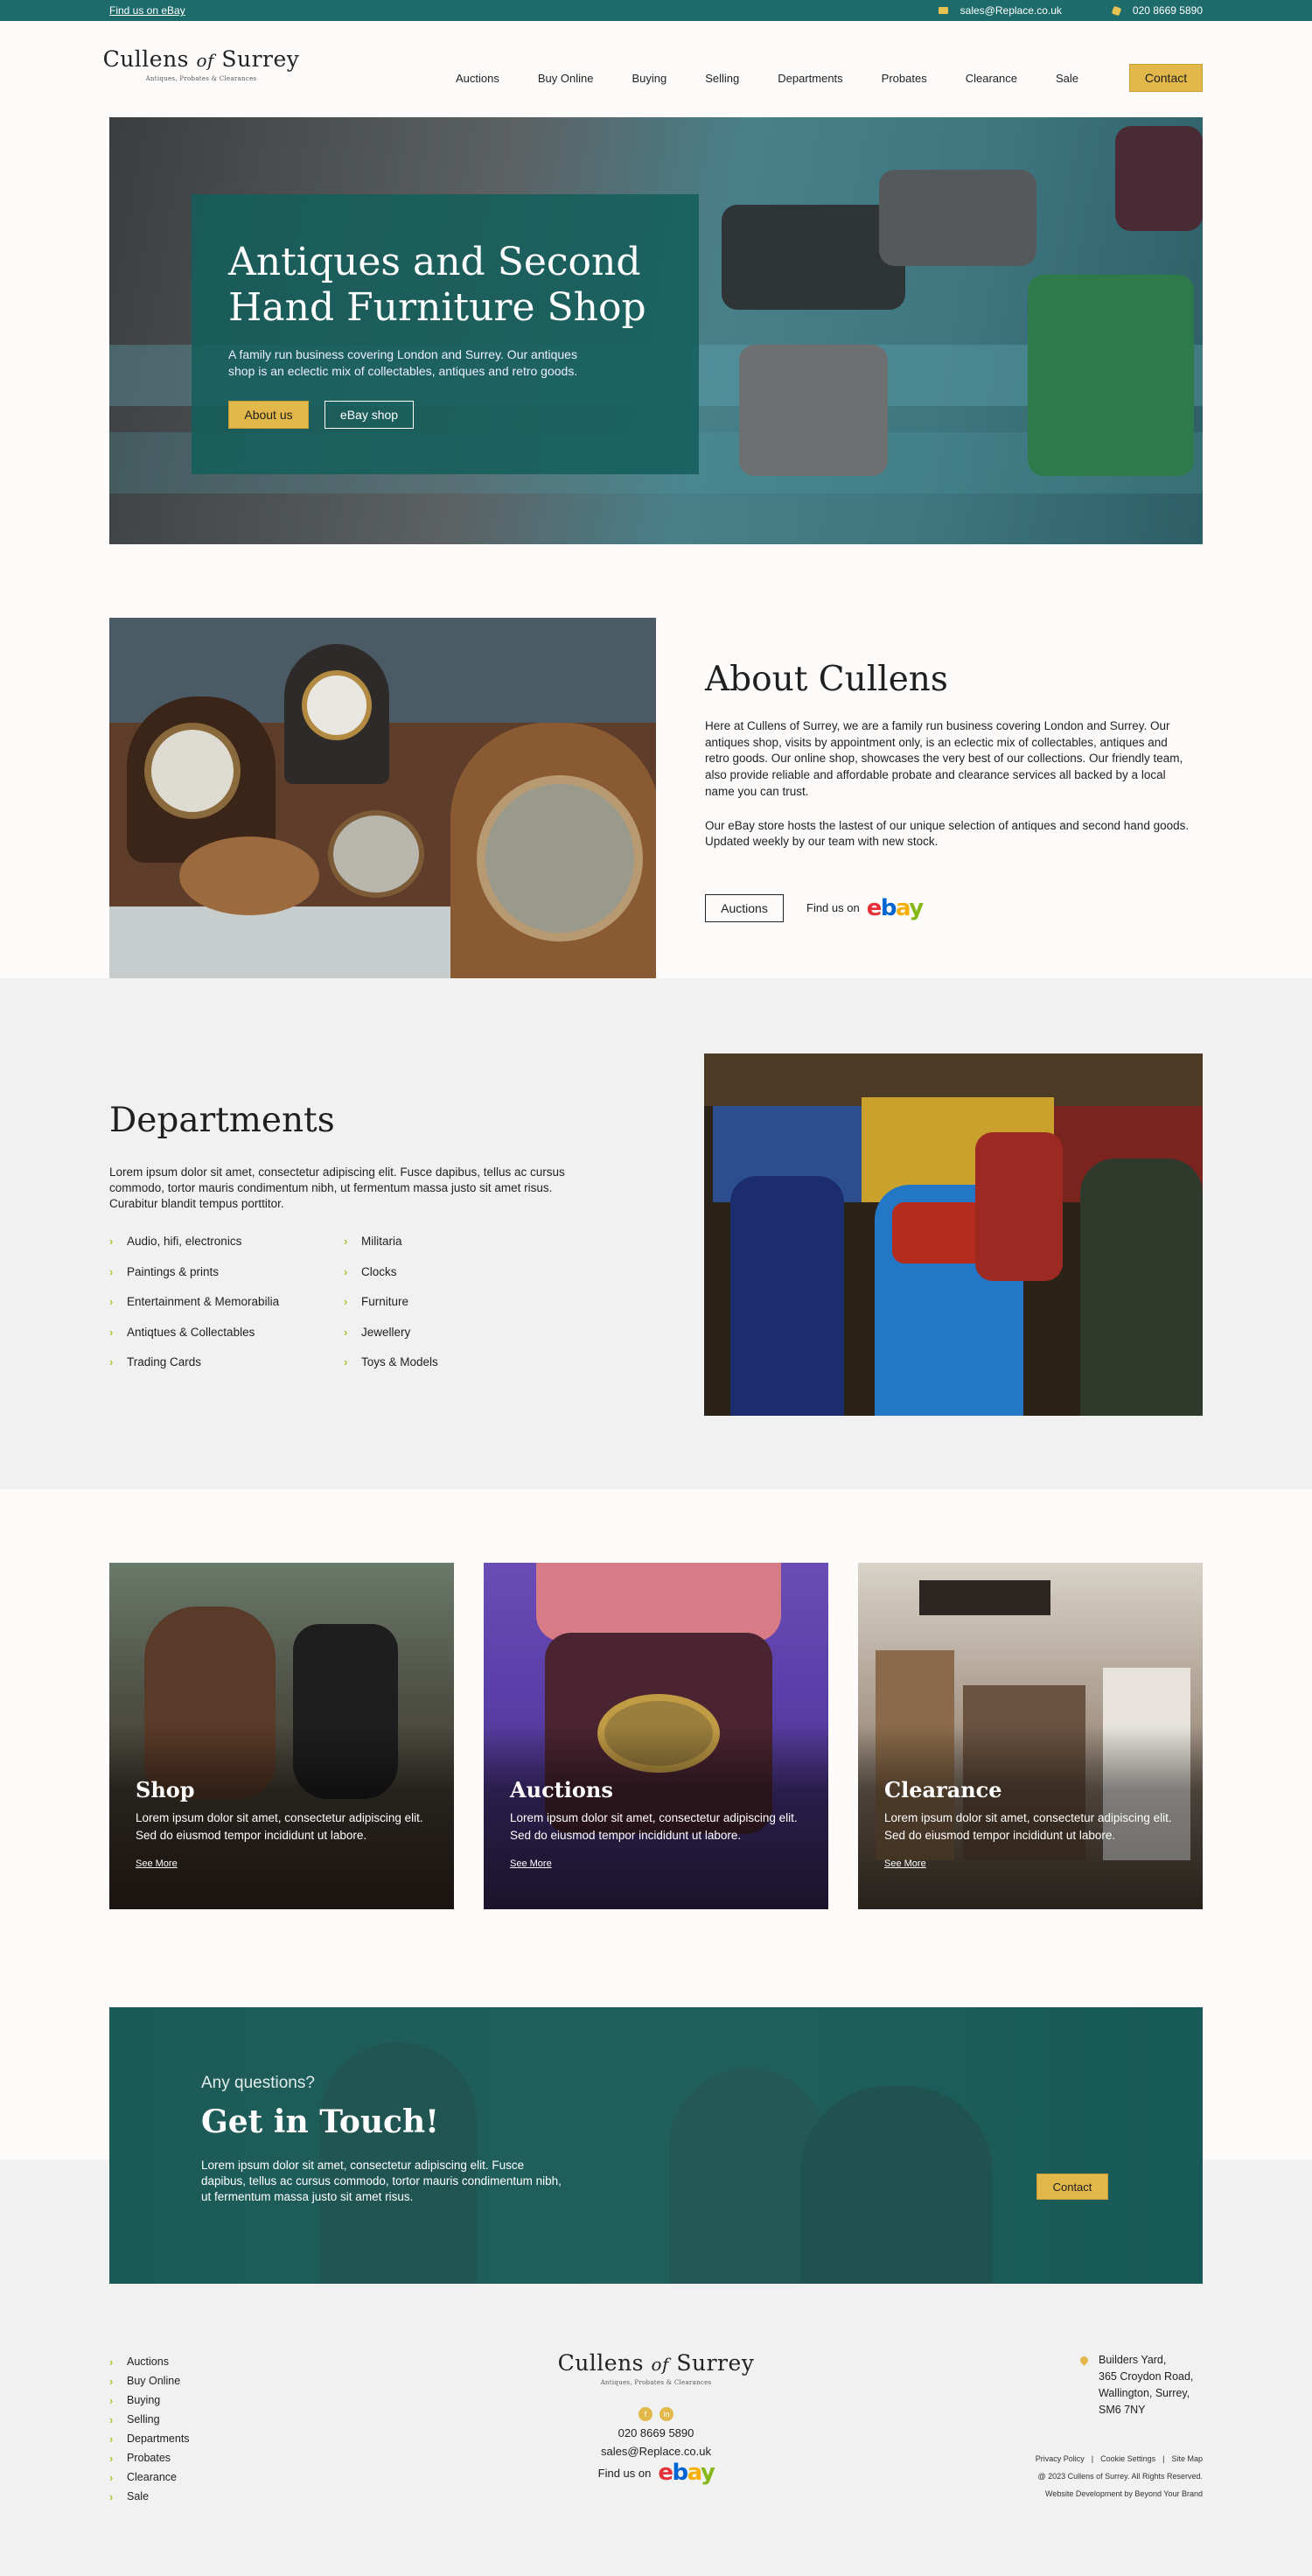 Image resolution: width=1312 pixels, height=2576 pixels. Describe the element at coordinates (437, 285) in the screenshot. I see `hero-title: Antiques and Second Hand Furniture Shop` at that location.